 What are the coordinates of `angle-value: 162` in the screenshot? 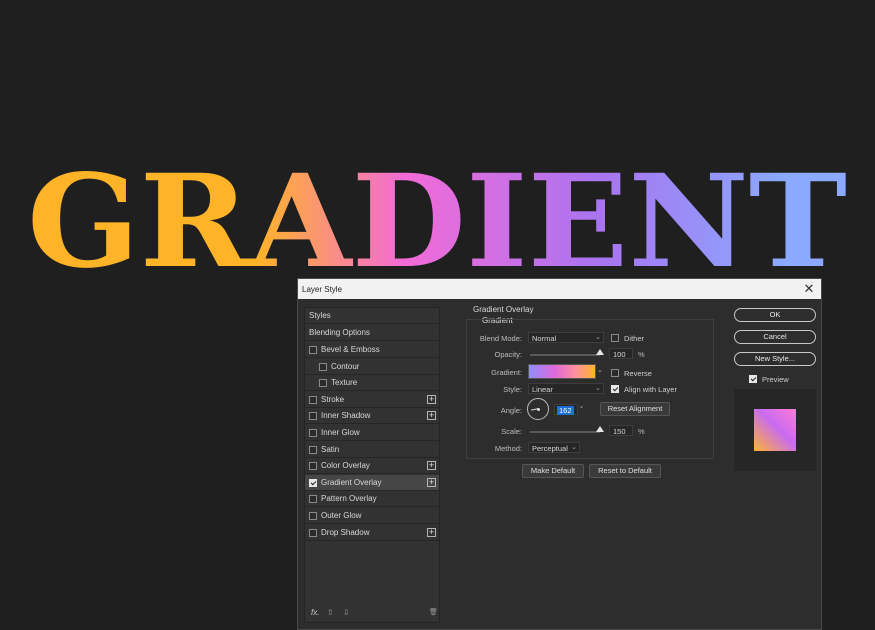 It's located at (565, 410).